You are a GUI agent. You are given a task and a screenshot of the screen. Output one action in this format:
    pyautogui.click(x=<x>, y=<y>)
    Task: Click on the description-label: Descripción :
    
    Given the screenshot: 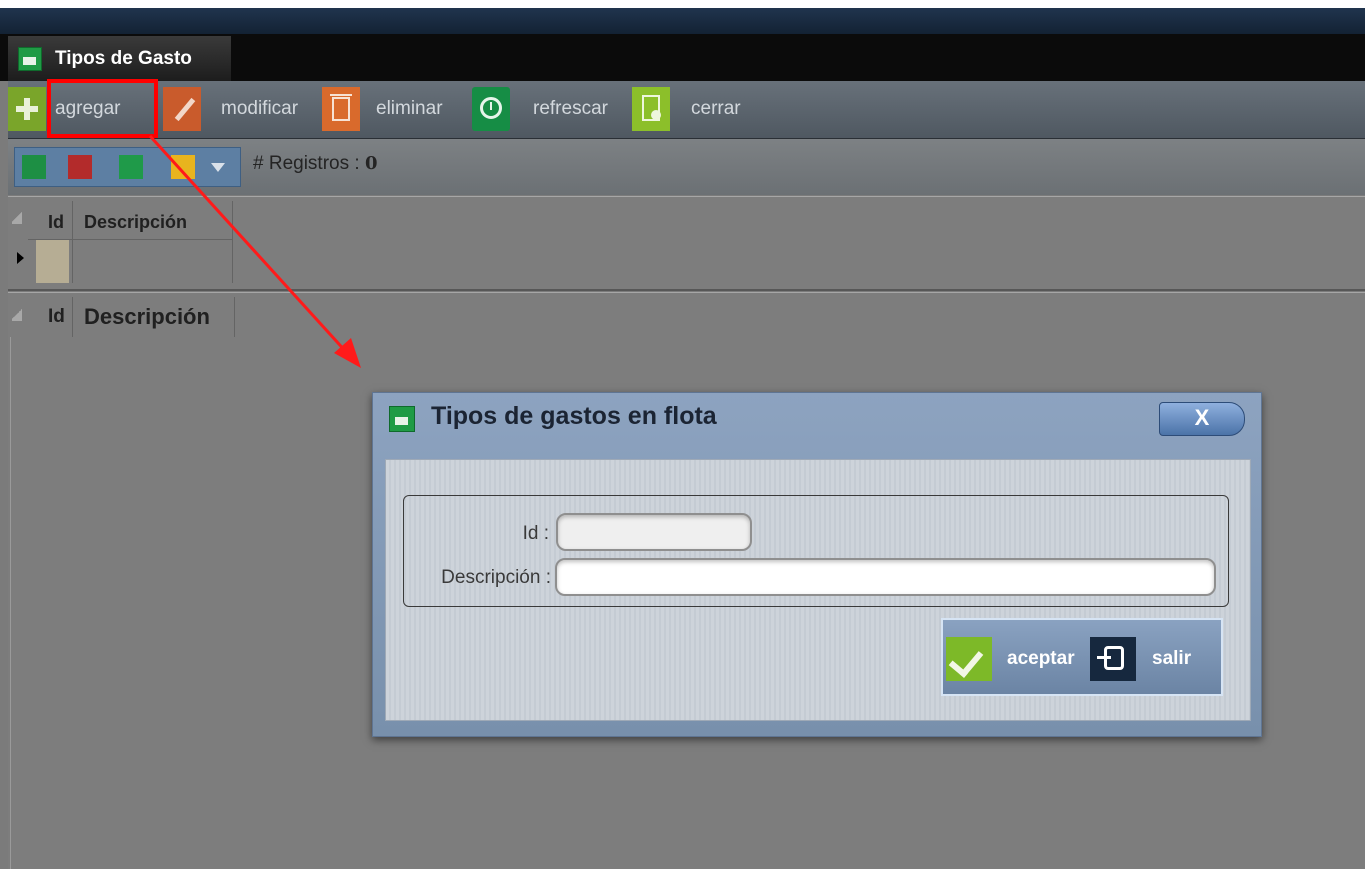 What is the action you would take?
    pyautogui.click(x=496, y=577)
    